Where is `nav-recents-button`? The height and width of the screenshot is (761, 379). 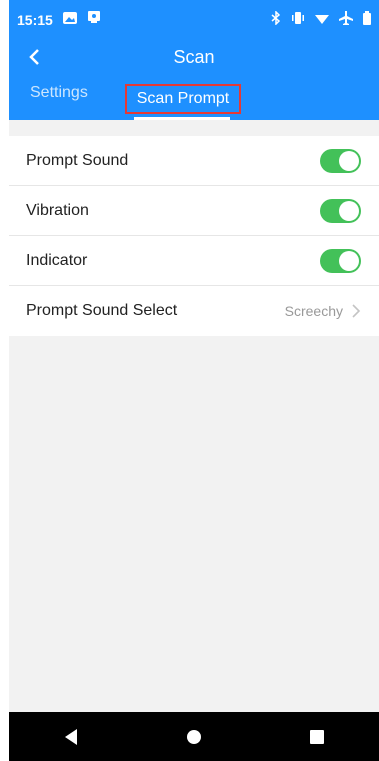
nav-recents-button is located at coordinates (317, 737).